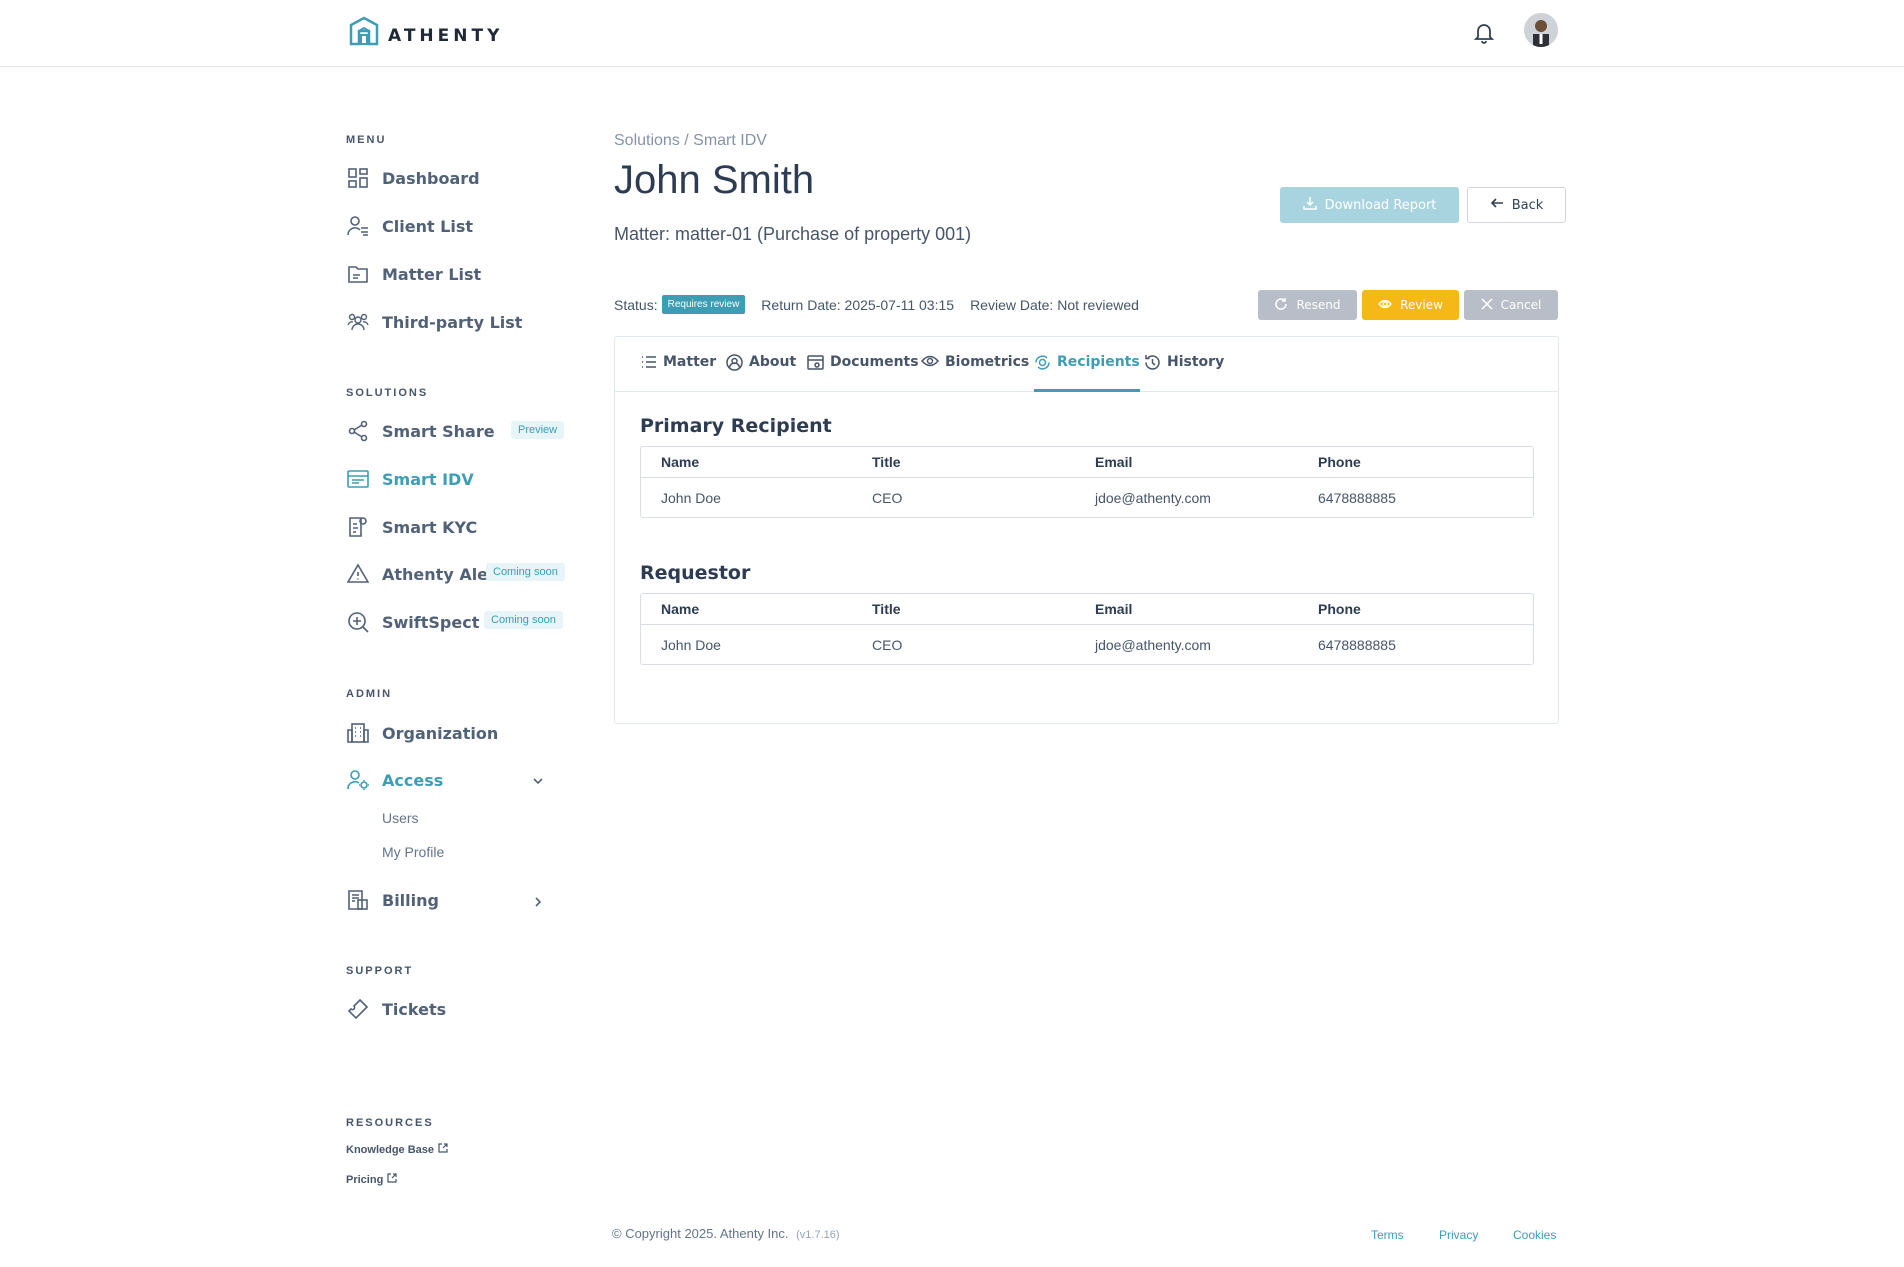 The width and height of the screenshot is (1904, 1267). Describe the element at coordinates (736, 426) in the screenshot. I see `primary-recipient-heading: Primary Recipient` at that location.